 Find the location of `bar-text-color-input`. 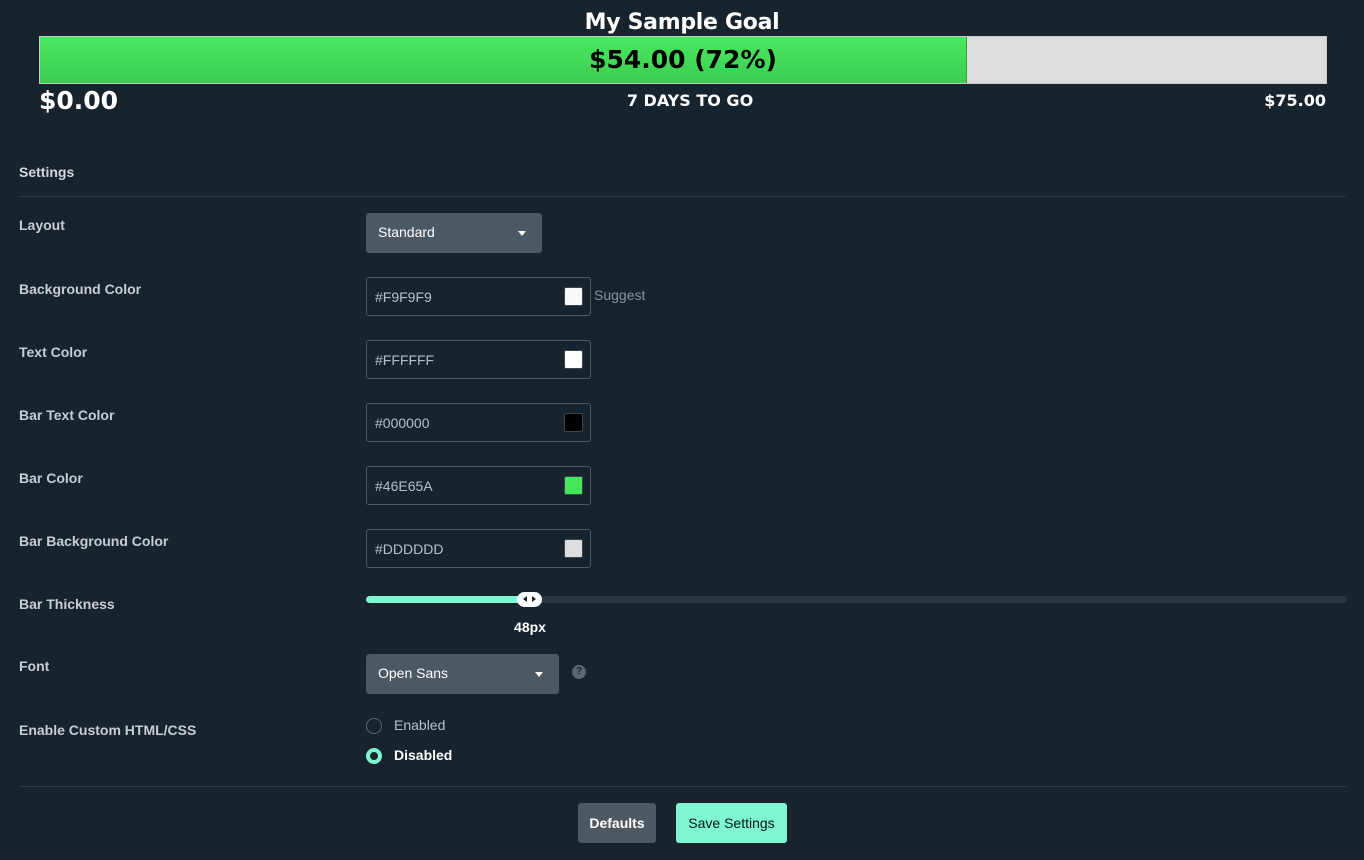

bar-text-color-input is located at coordinates (460, 423).